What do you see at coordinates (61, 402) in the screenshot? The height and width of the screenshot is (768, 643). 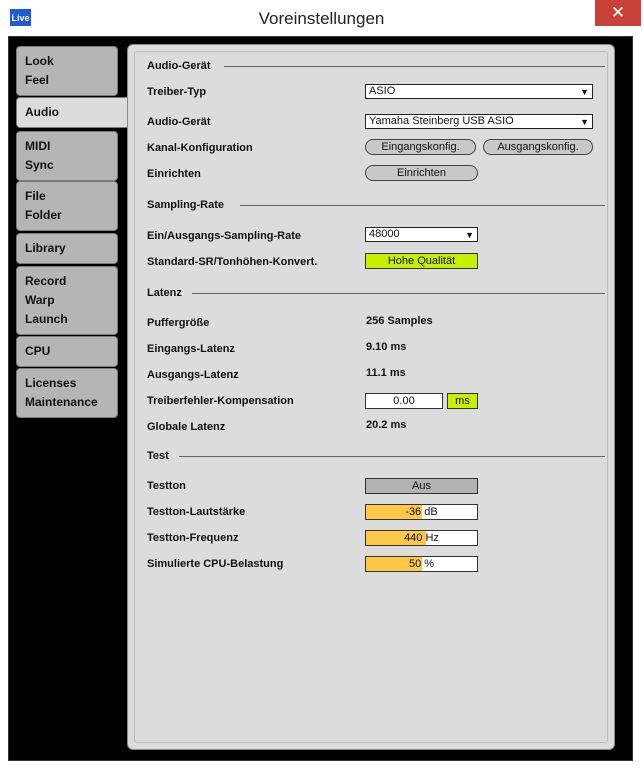 I see `sidebar-tab-label: Maintenance` at bounding box center [61, 402].